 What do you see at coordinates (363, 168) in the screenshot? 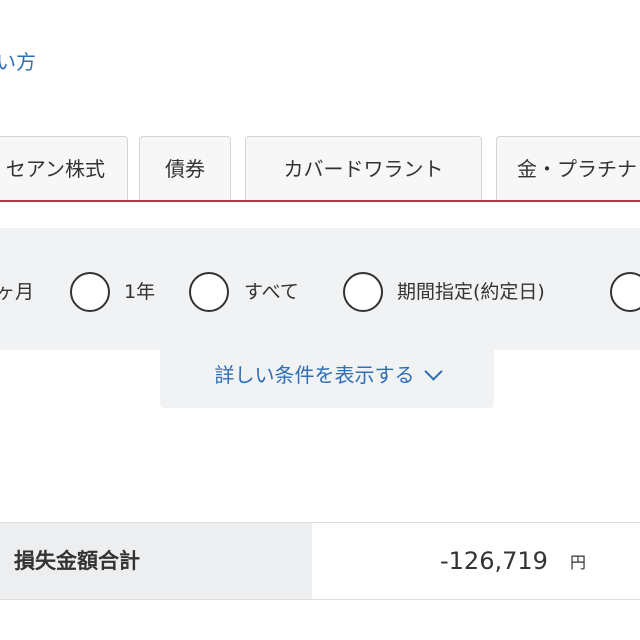
I see `tab-covered-warrant: カバードワラント` at bounding box center [363, 168].